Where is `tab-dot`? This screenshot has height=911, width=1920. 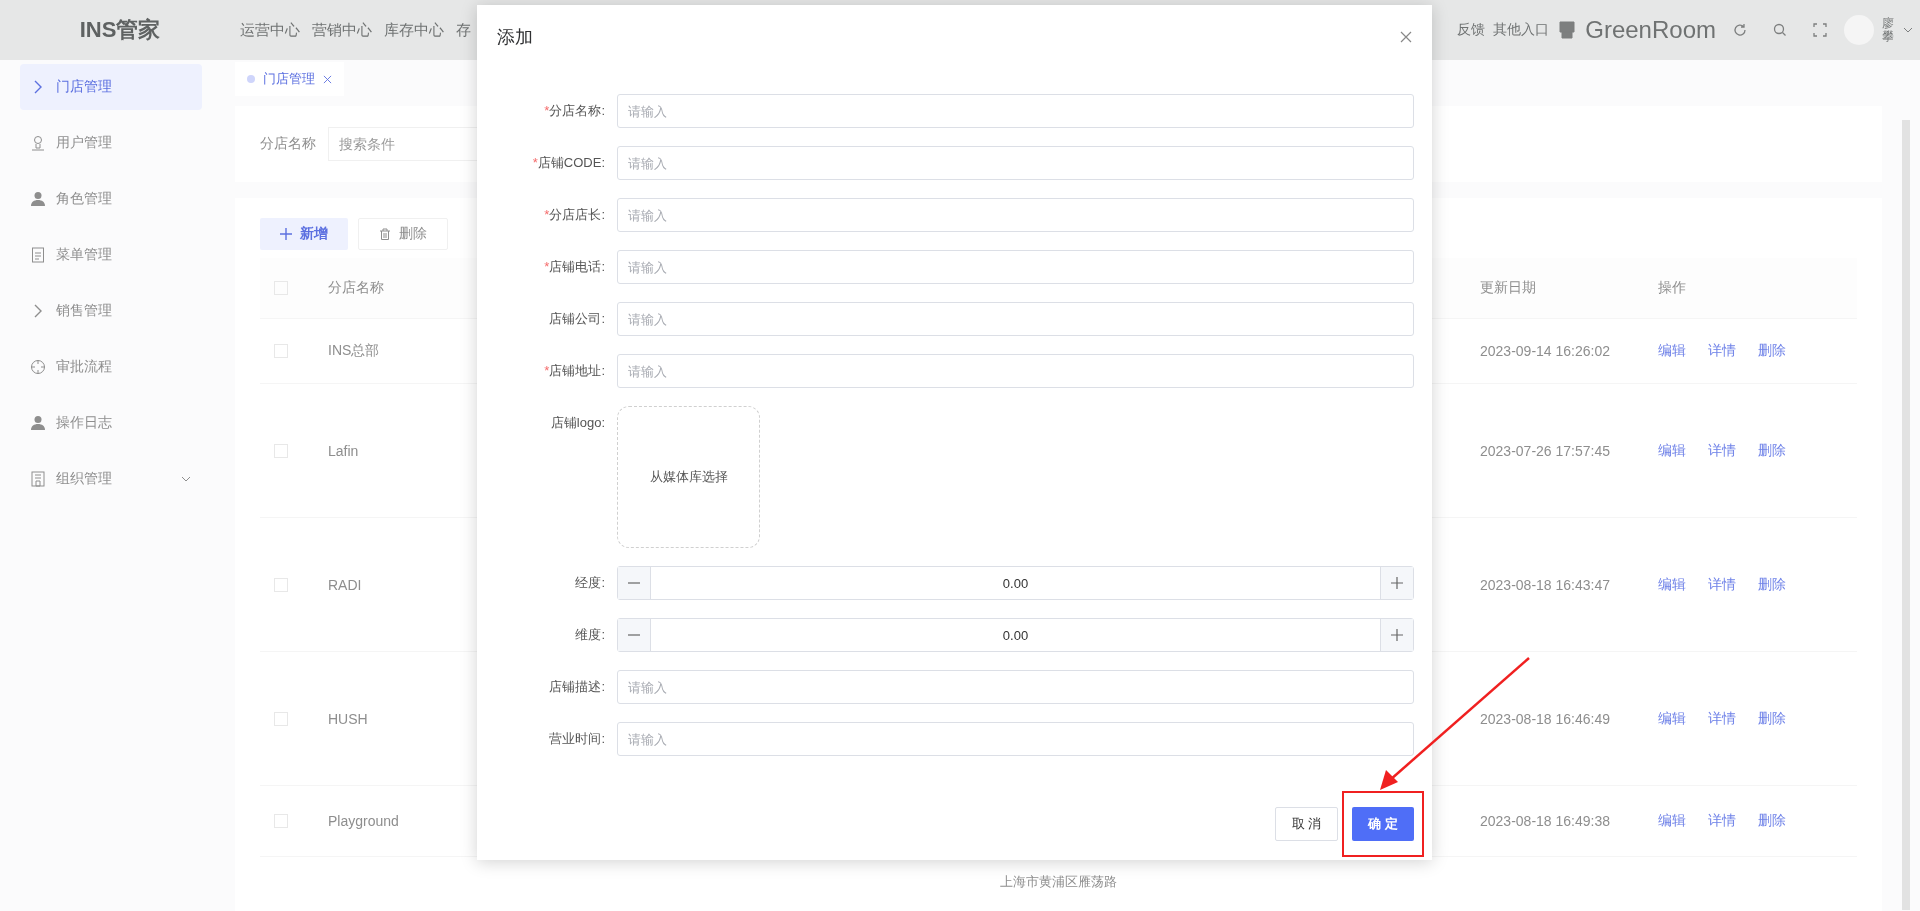
tab-dot is located at coordinates (251, 79).